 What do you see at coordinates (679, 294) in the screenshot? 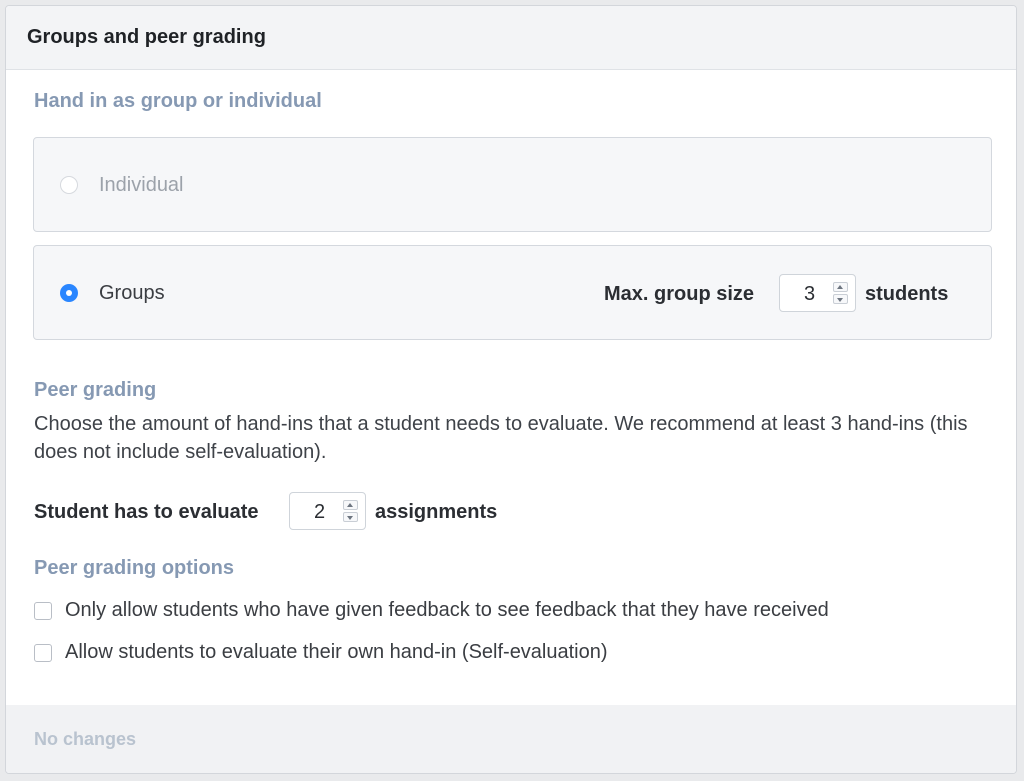
I see `max-group-size-label: Max. group size` at bounding box center [679, 294].